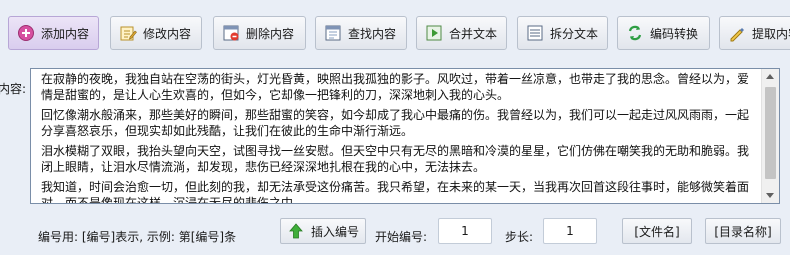  Describe the element at coordinates (770, 76) in the screenshot. I see `scroll-up-icon` at that location.